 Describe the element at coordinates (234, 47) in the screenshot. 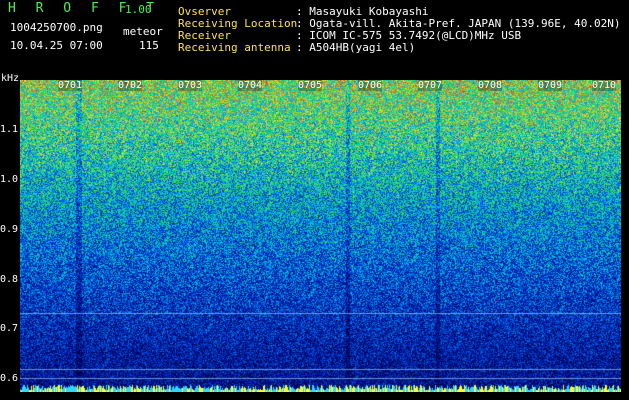

I see `antenna-label: Receiving antenna` at that location.